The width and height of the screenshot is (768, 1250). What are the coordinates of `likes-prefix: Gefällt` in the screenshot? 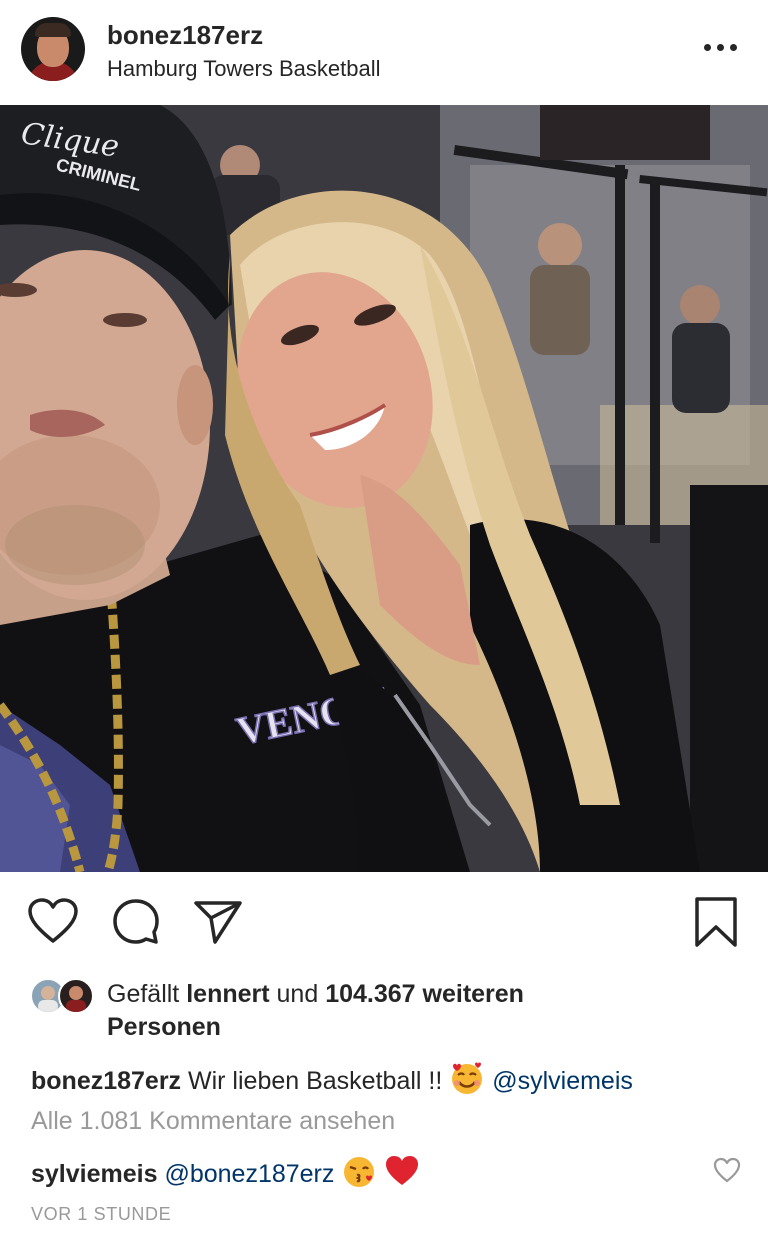 It's located at (143, 994).